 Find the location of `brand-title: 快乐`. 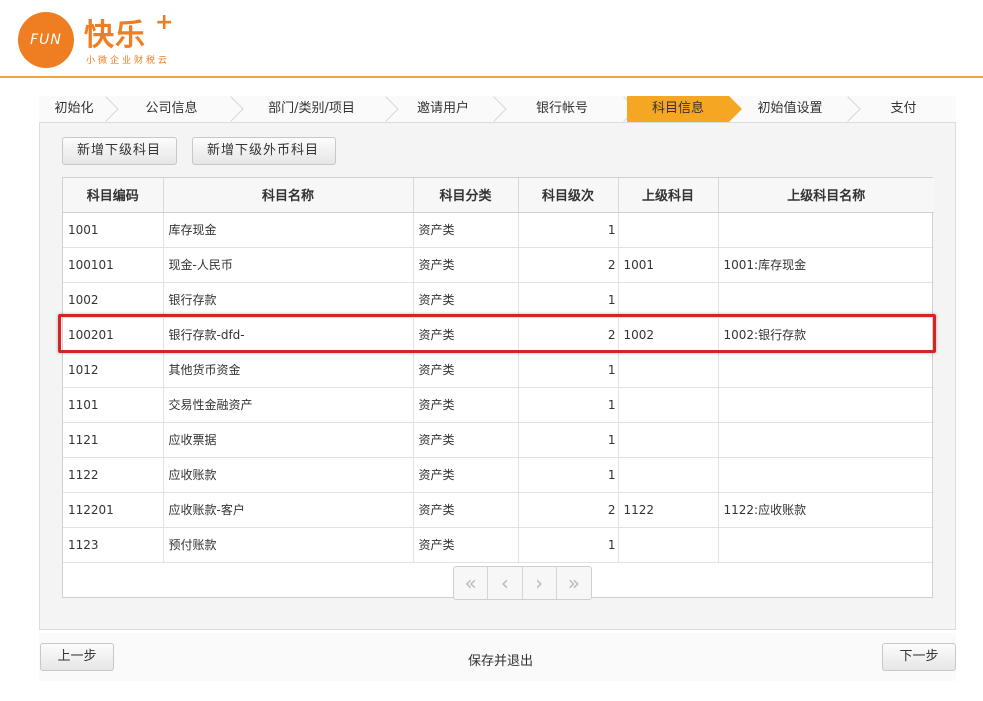

brand-title: 快乐 is located at coordinates (115, 35).